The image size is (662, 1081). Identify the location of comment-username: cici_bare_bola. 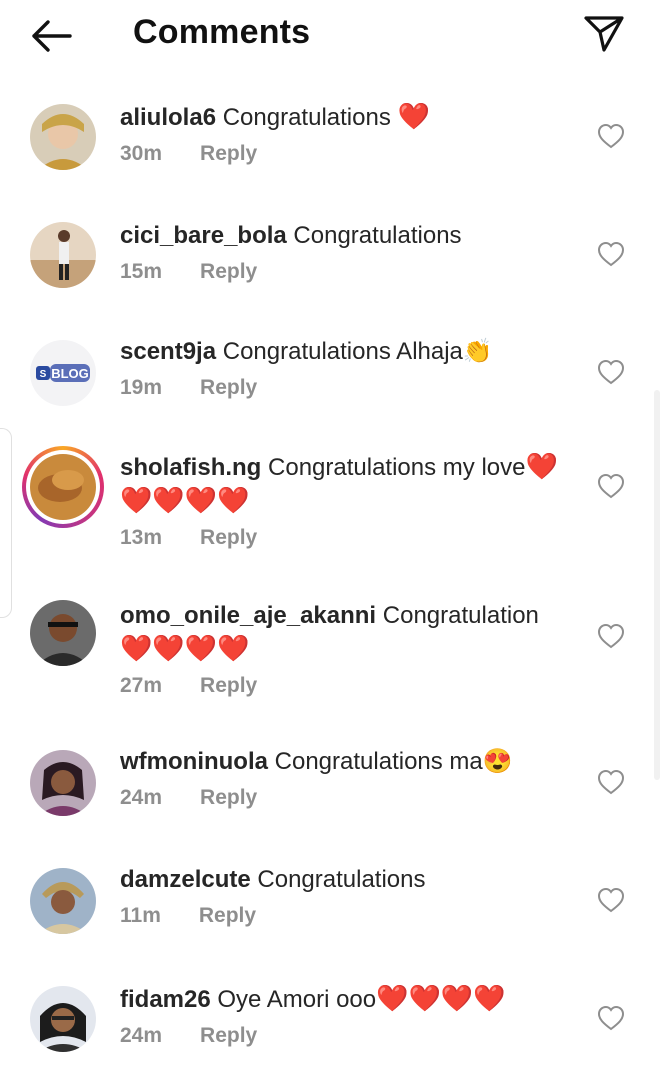
(203, 235).